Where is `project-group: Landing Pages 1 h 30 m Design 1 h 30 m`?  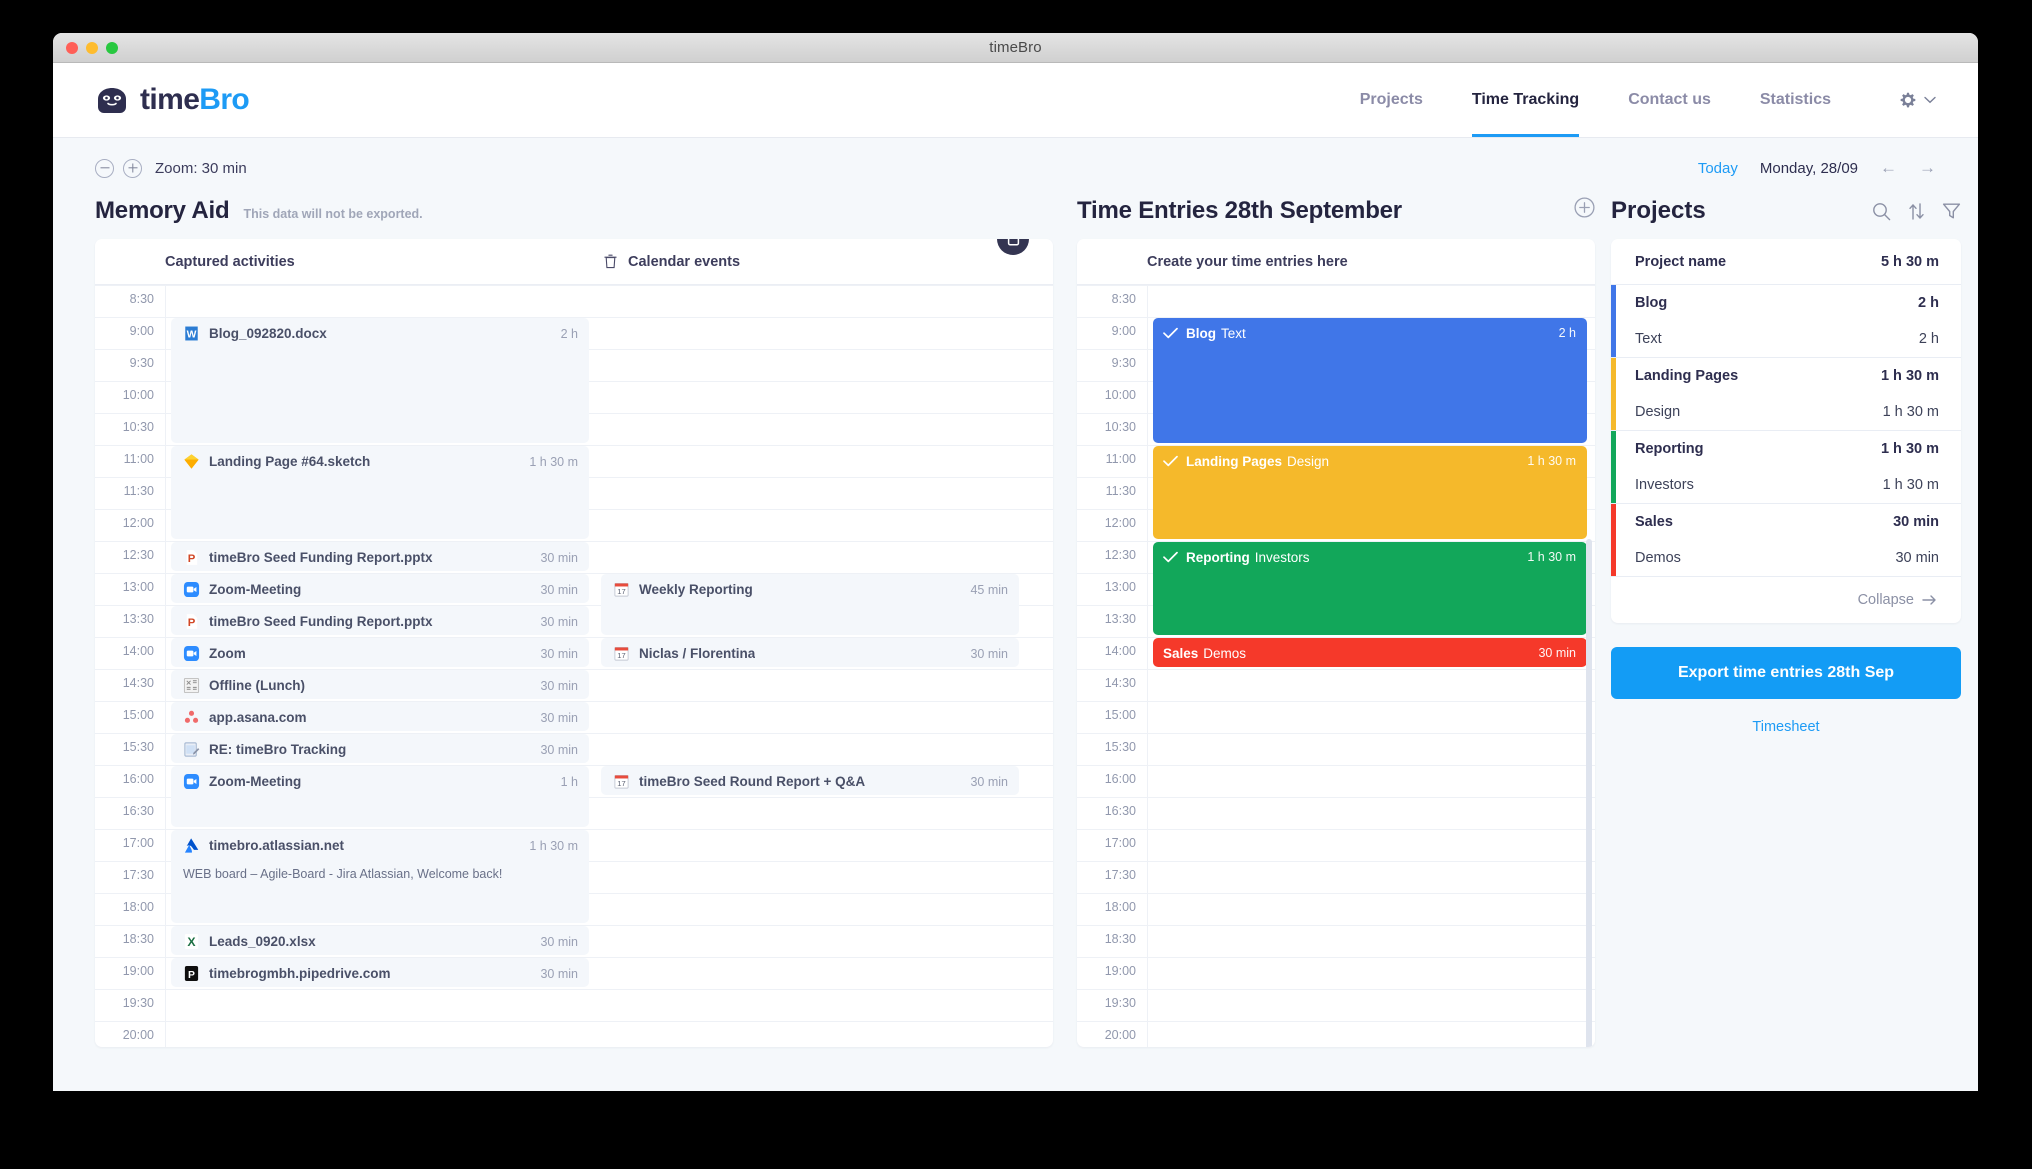 project-group: Landing Pages 1 h 30 m Design 1 h 30 m is located at coordinates (1786, 394).